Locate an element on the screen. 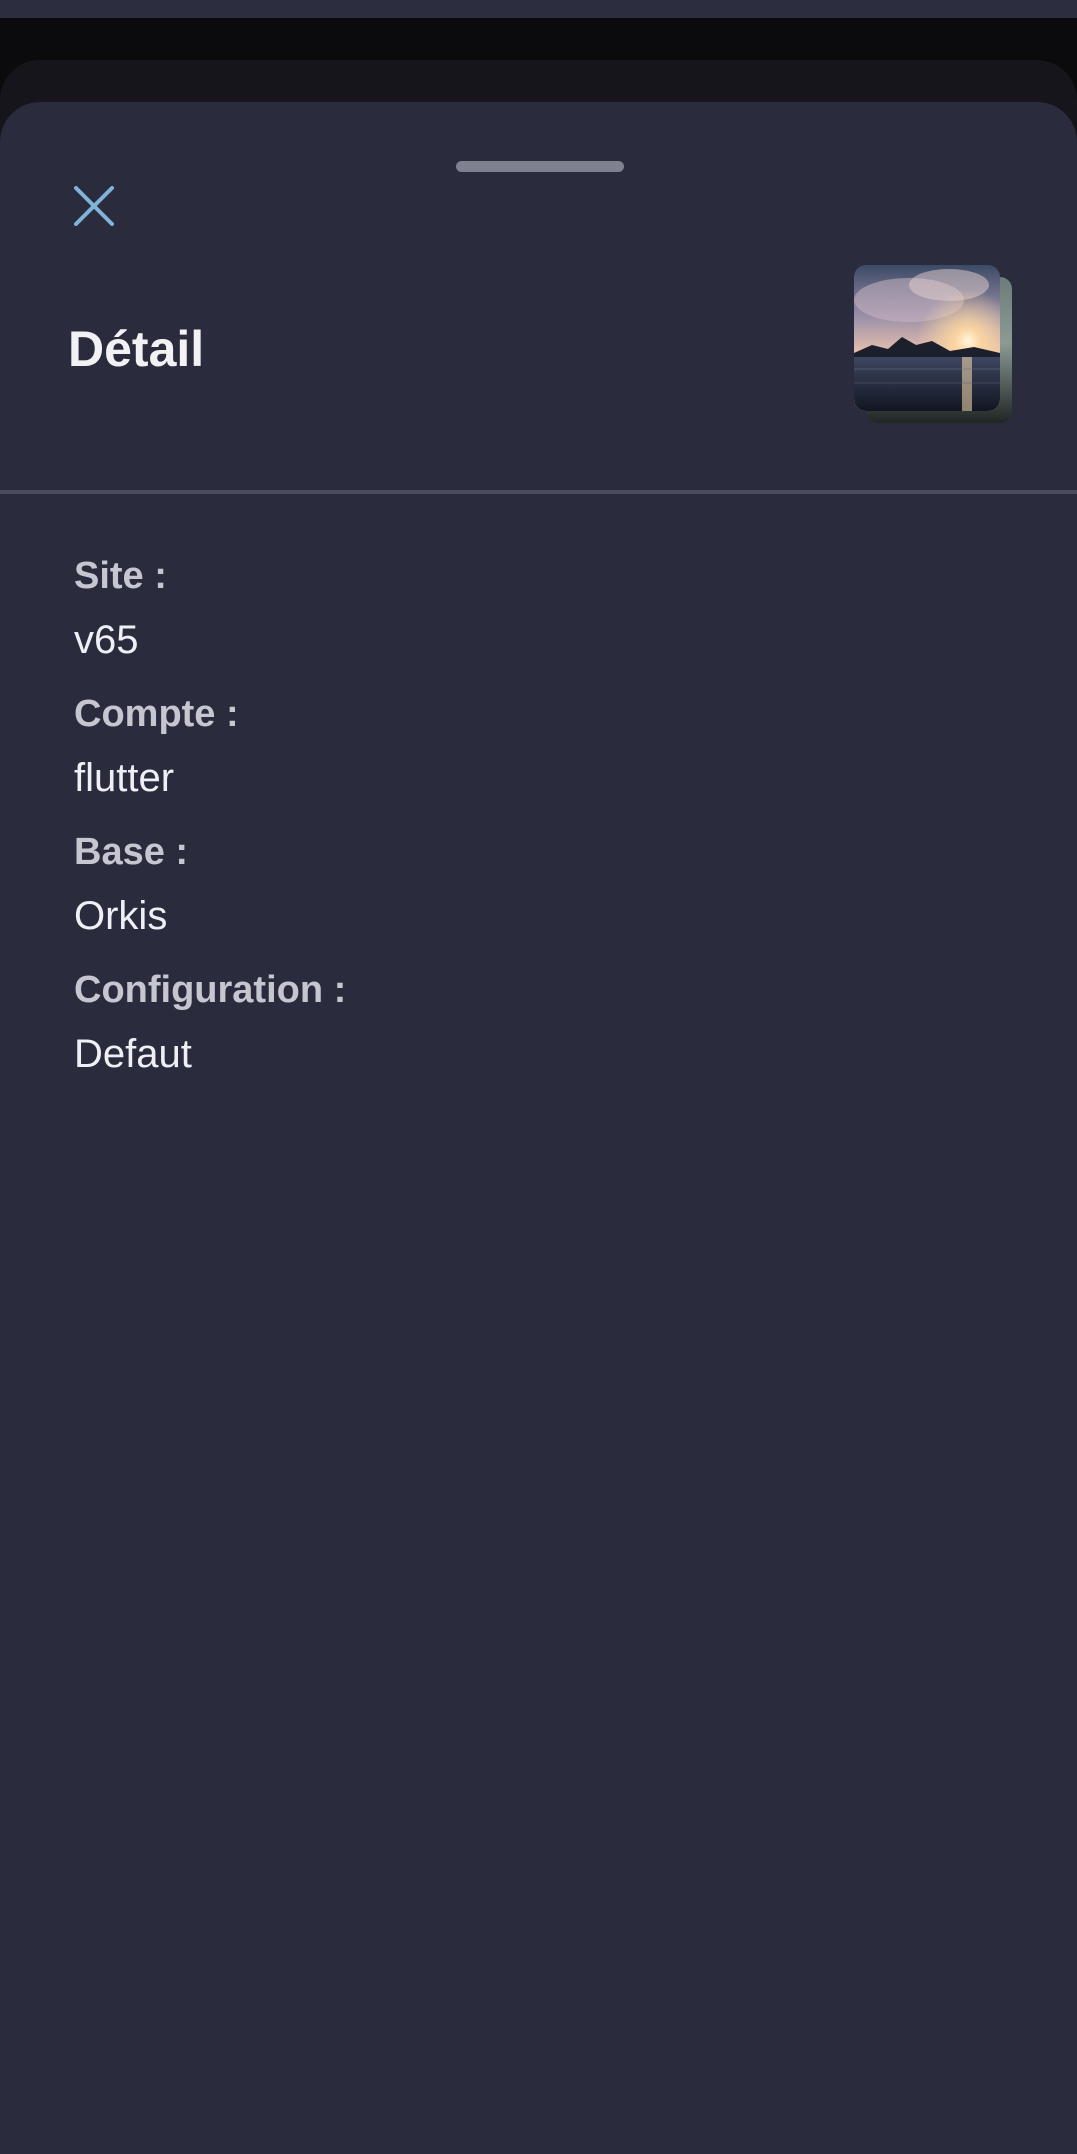 The height and width of the screenshot is (2154, 1077). header-divider is located at coordinates (538, 492).